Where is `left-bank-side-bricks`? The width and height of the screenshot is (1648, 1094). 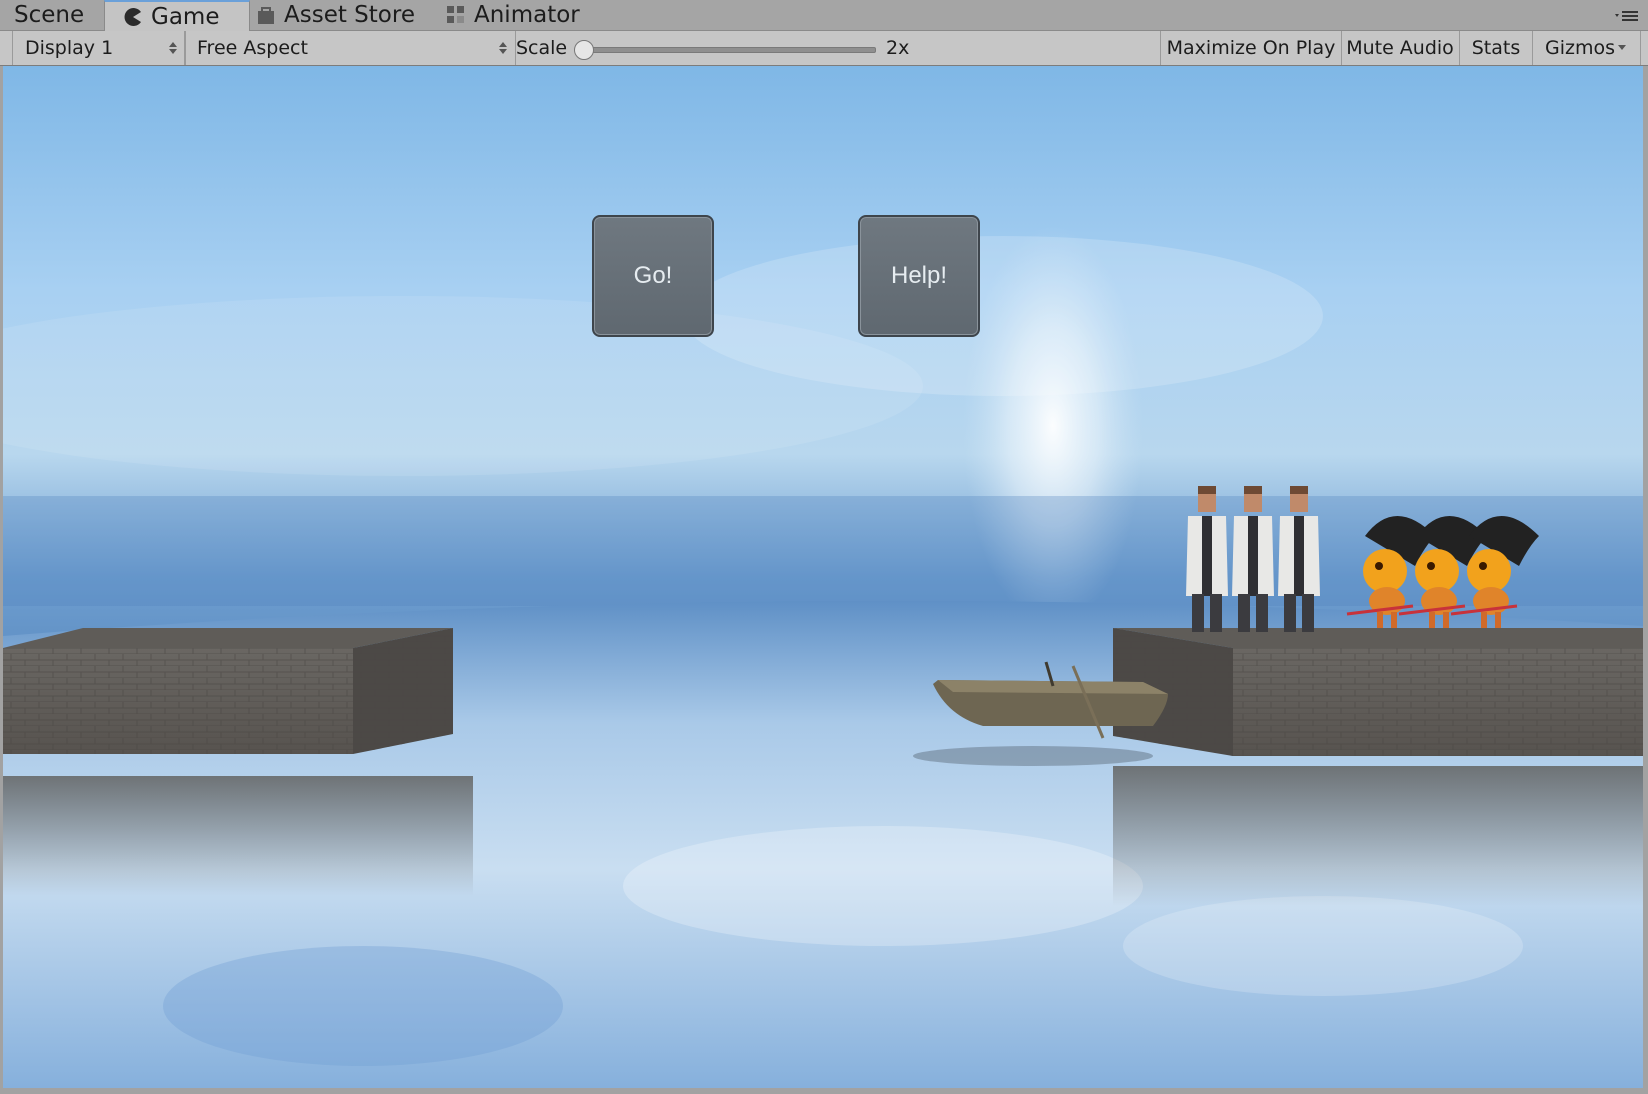
left-bank-side-bricks is located at coordinates (403, 691).